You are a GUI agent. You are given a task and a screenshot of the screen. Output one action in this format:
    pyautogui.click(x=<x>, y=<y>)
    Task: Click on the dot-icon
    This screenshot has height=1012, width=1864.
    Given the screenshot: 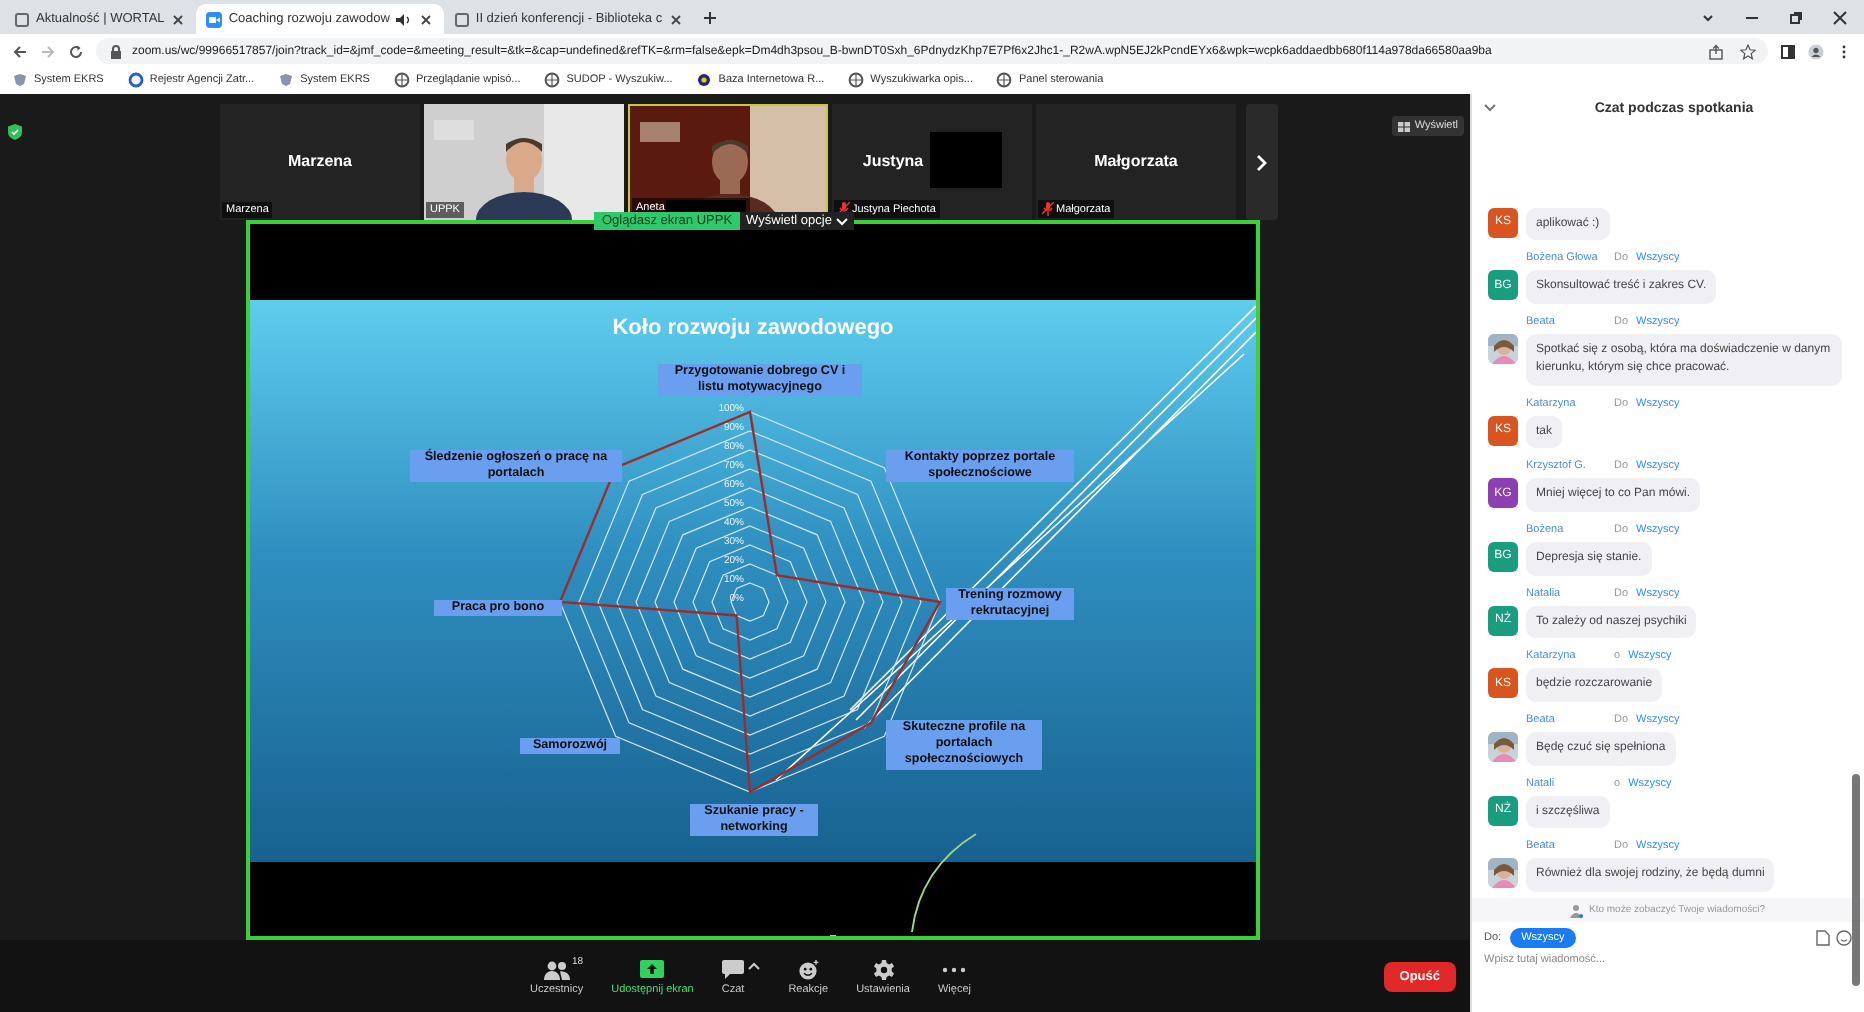 What is the action you would take?
    pyautogui.click(x=704, y=80)
    